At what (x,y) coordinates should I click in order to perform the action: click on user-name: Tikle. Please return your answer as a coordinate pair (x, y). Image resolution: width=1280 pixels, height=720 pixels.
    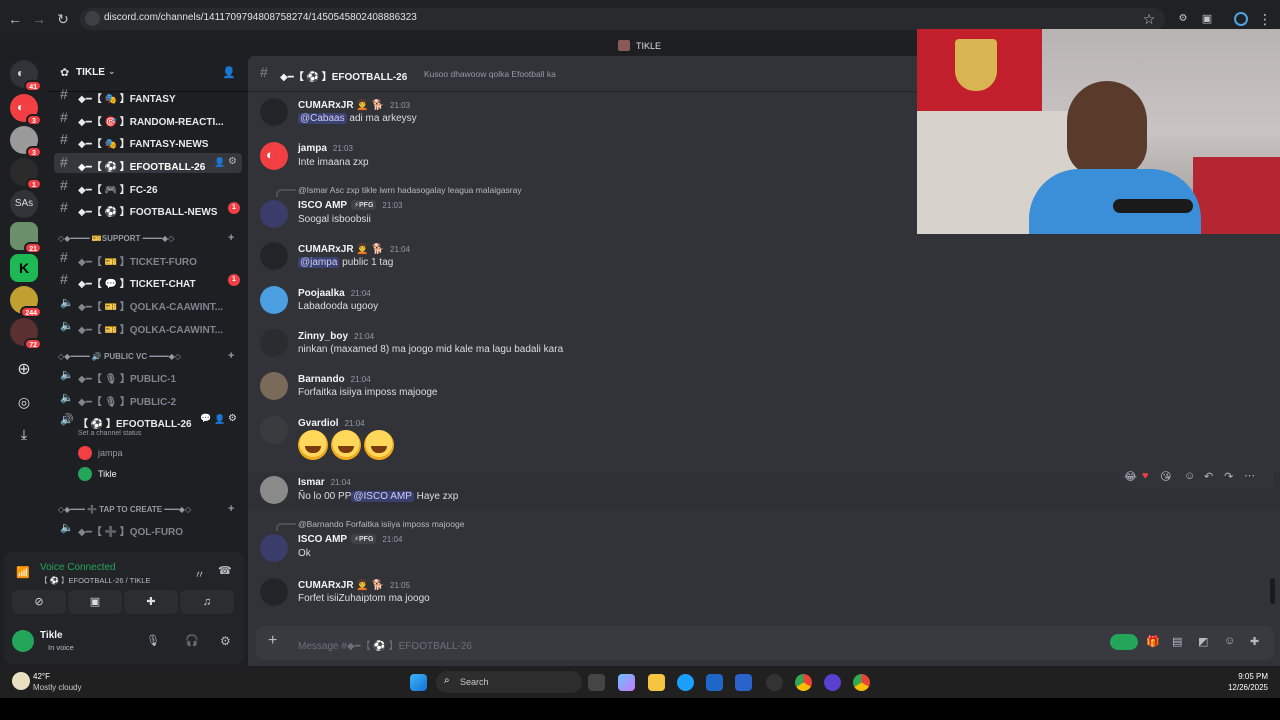
    Looking at the image, I should click on (51, 635).